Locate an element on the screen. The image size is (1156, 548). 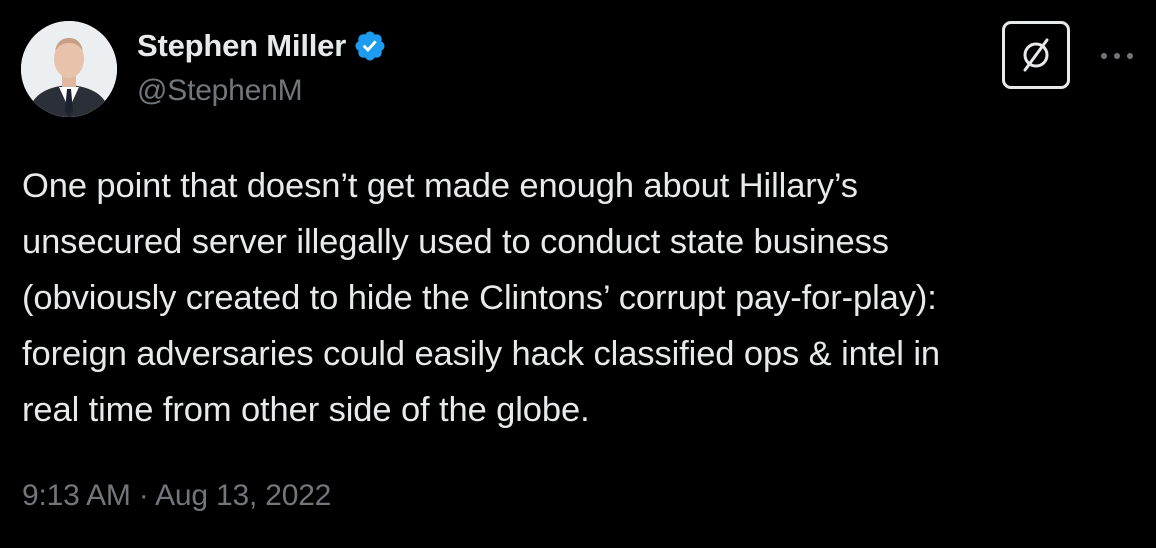
more-options-button is located at coordinates (1117, 56).